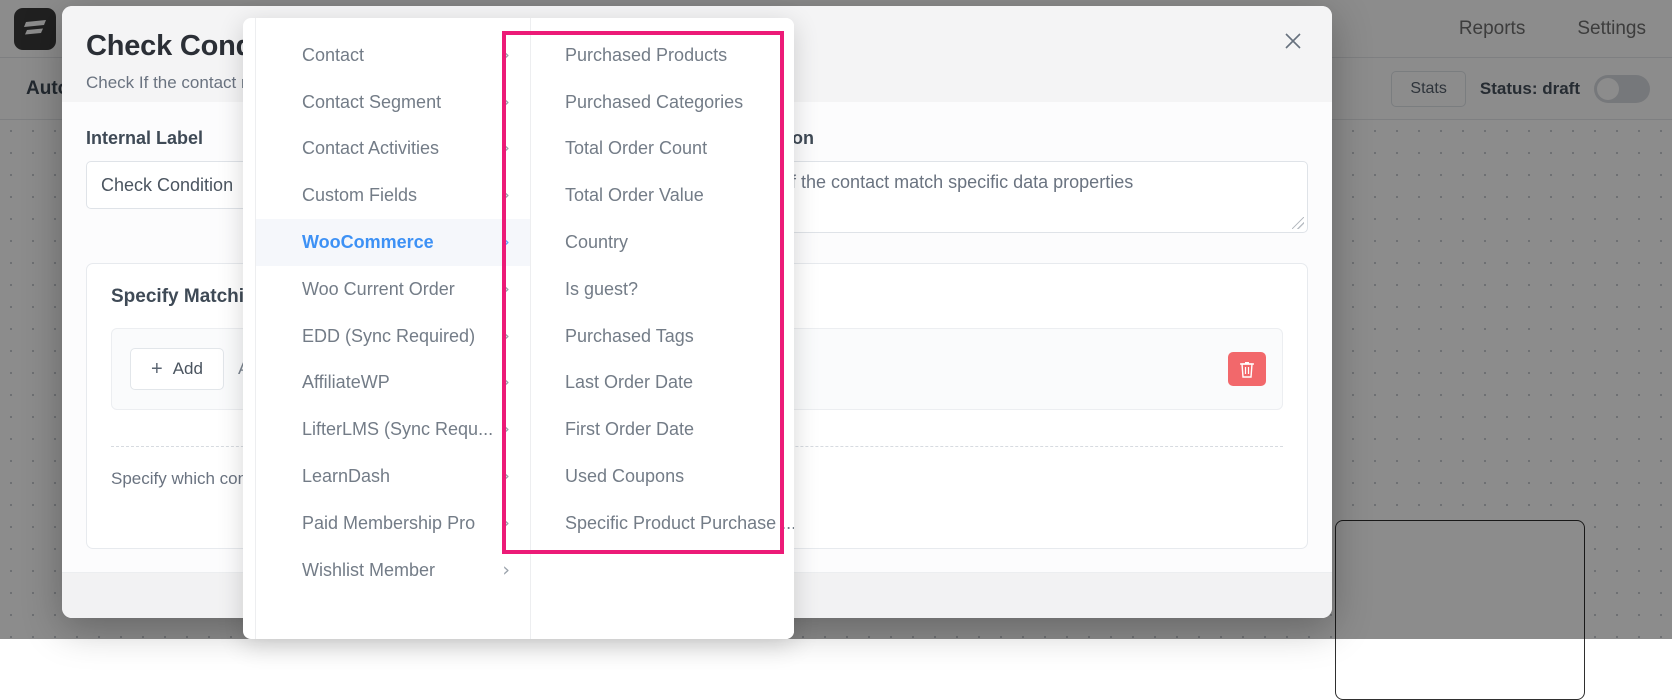  Describe the element at coordinates (629, 336) in the screenshot. I see `menu-item-label: Purchased Tags` at that location.